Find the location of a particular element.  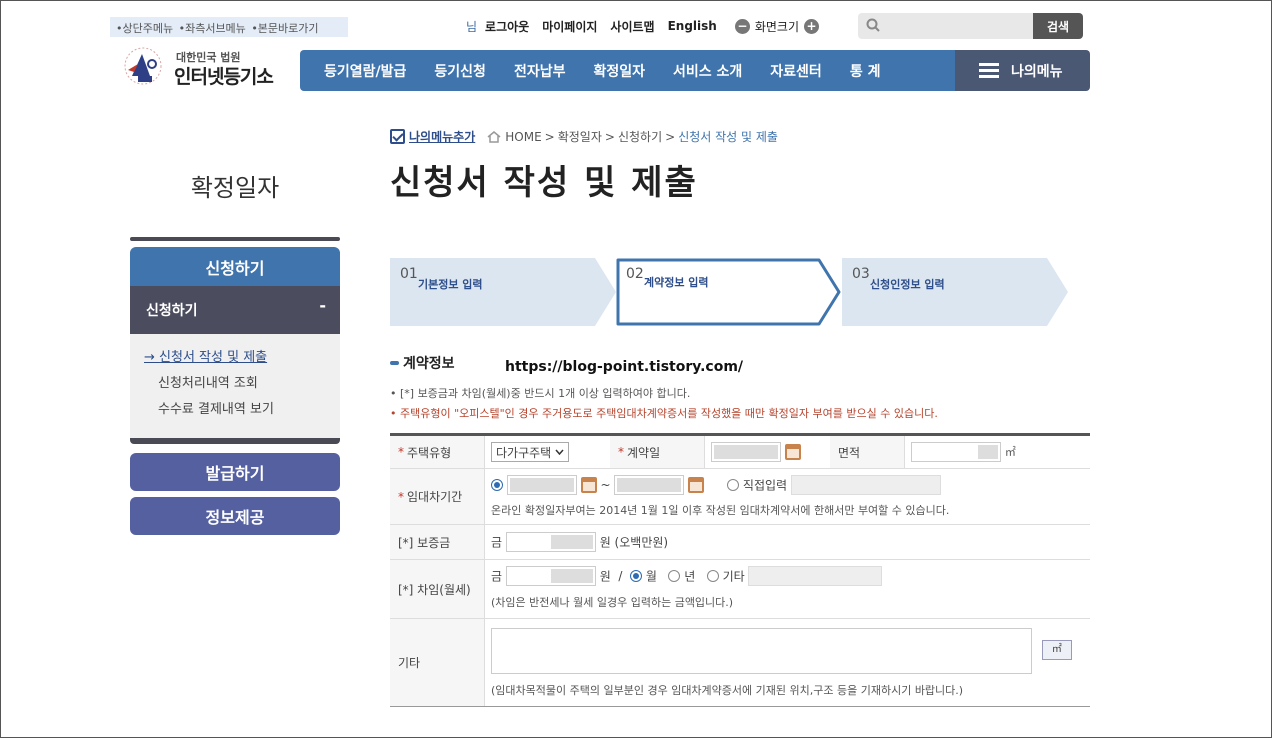

sidebar-item-issue: 발급하기 is located at coordinates (235, 472).